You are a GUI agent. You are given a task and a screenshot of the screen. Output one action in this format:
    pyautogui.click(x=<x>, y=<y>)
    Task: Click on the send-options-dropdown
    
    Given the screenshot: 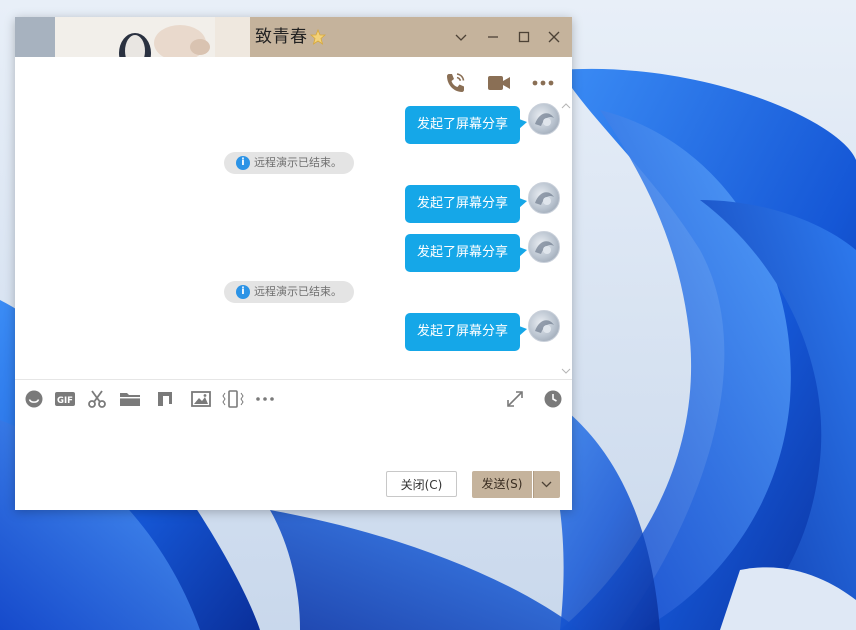 What is the action you would take?
    pyautogui.click(x=546, y=484)
    